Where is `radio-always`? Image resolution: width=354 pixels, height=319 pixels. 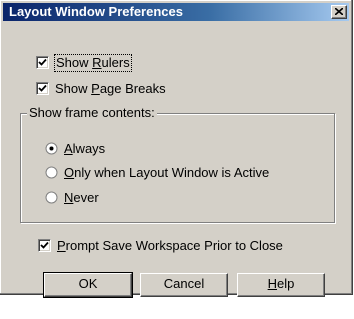 radio-always is located at coordinates (51, 148).